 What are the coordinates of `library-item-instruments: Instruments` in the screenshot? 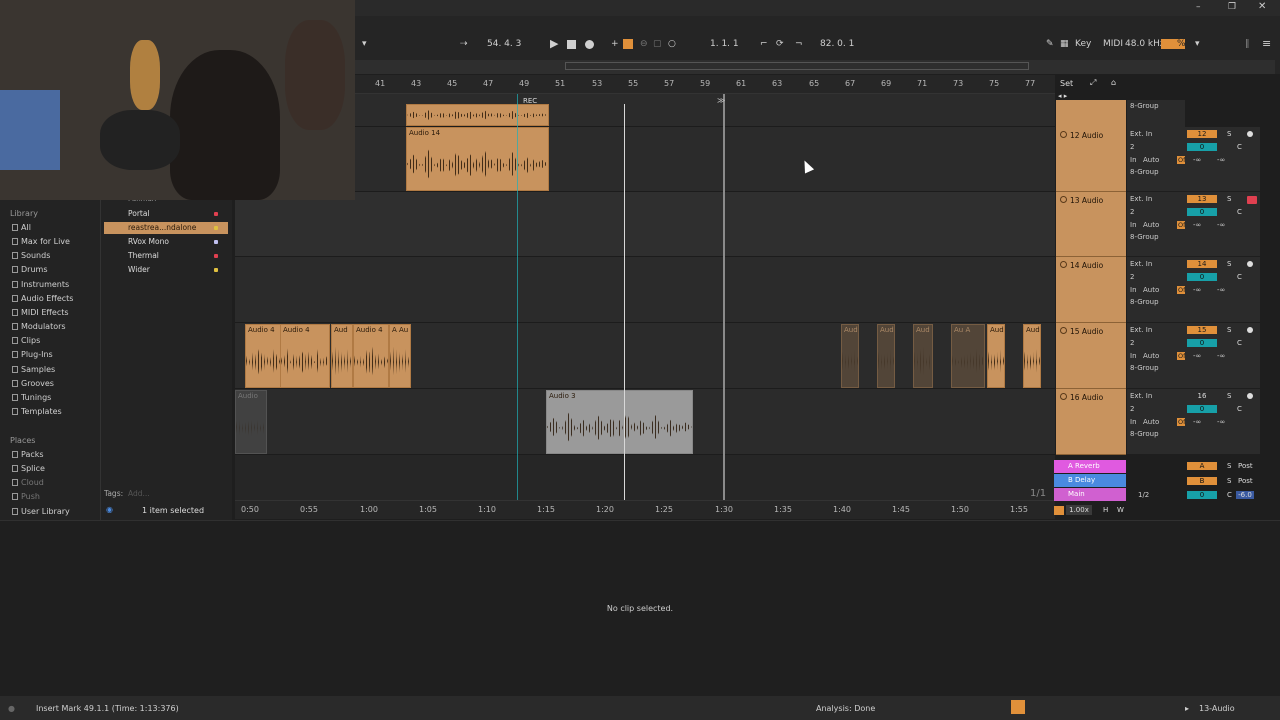 It's located at (40, 284).